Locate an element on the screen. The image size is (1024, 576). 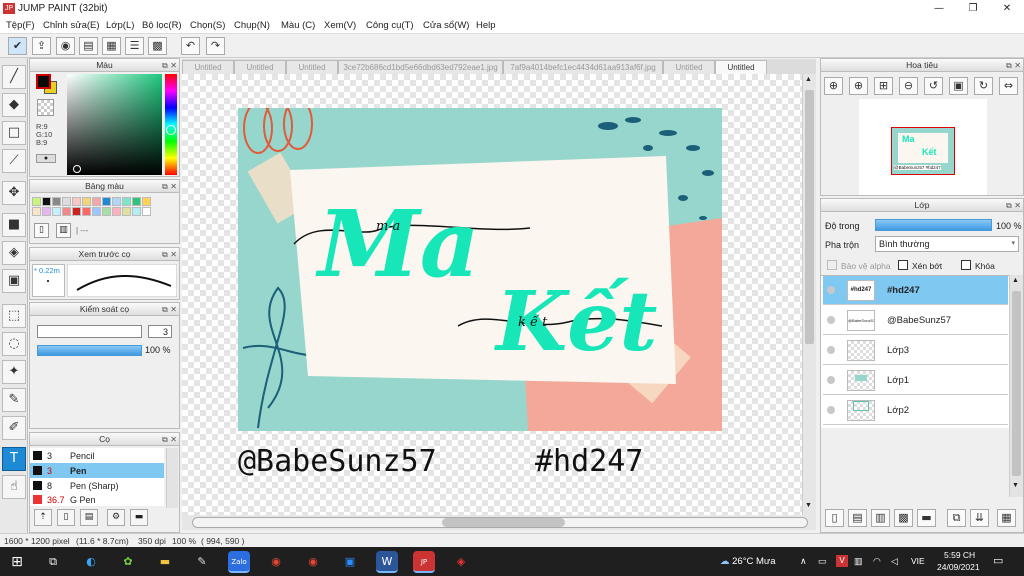
grid-icon: ▩ is located at coordinates (157, 46).